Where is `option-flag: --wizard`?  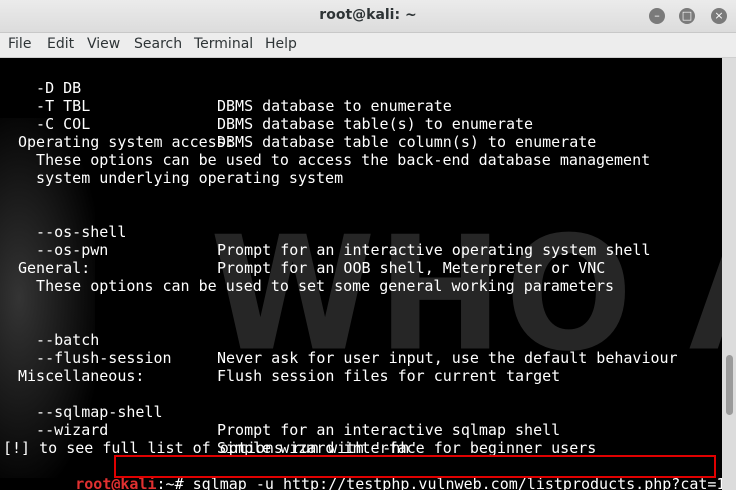
option-flag: --wizard is located at coordinates (63, 430).